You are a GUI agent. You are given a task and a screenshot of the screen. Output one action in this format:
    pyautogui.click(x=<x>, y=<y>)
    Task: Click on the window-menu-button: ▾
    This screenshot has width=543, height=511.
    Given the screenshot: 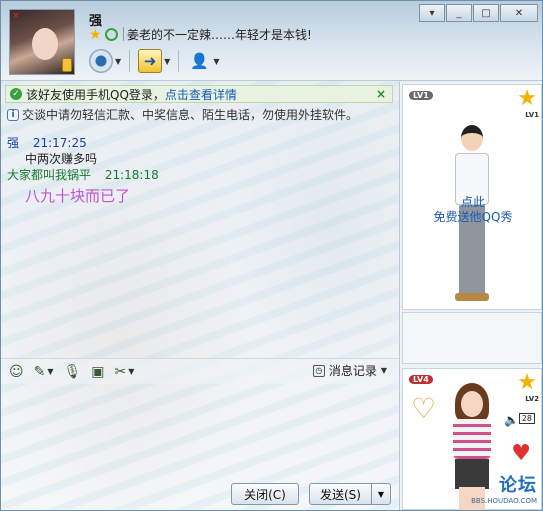 What is the action you would take?
    pyautogui.click(x=432, y=13)
    